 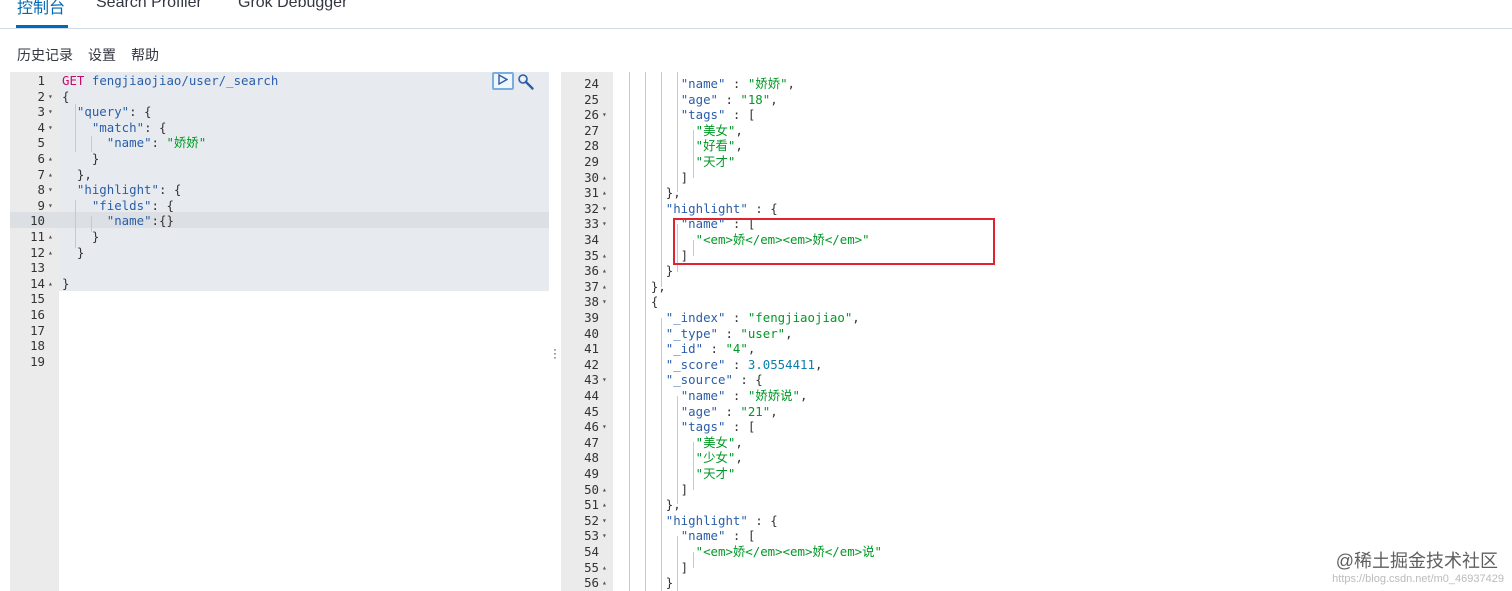 What do you see at coordinates (42, 26) in the screenshot?
I see `active-tab-indicator` at bounding box center [42, 26].